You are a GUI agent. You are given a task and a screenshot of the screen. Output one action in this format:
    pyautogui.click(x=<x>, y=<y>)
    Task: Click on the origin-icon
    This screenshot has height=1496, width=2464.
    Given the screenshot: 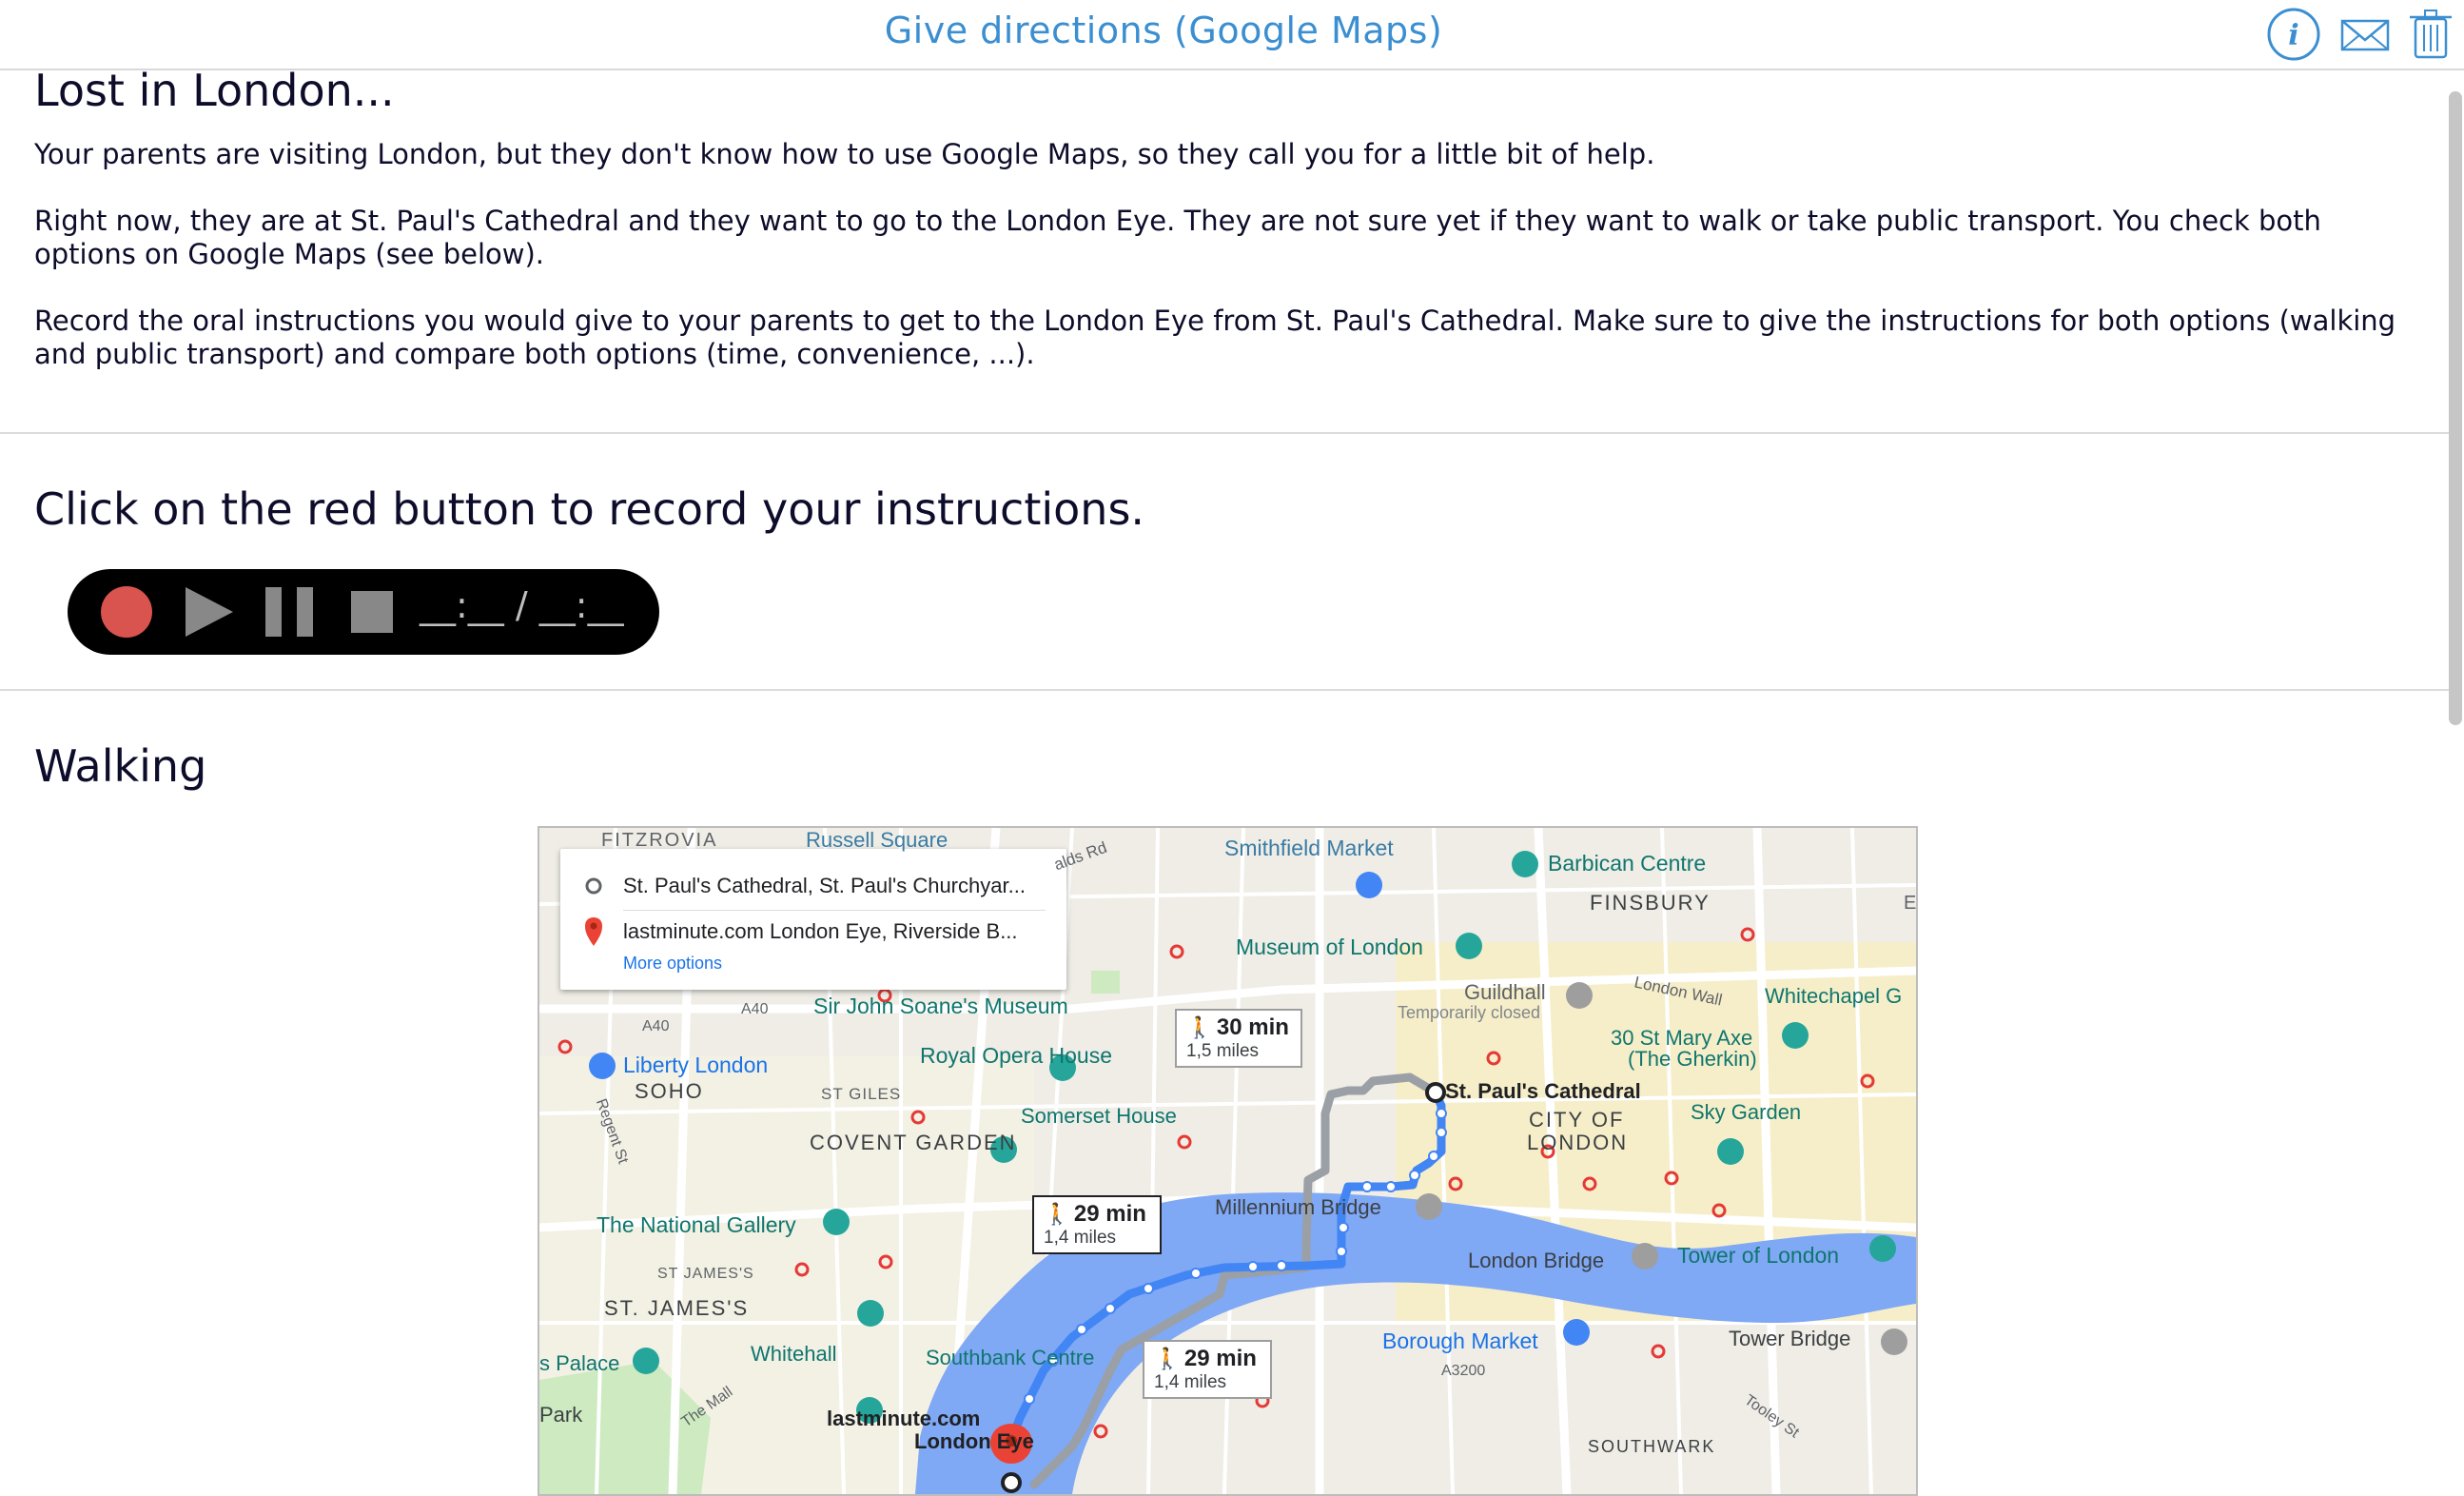 What is the action you would take?
    pyautogui.click(x=593, y=886)
    